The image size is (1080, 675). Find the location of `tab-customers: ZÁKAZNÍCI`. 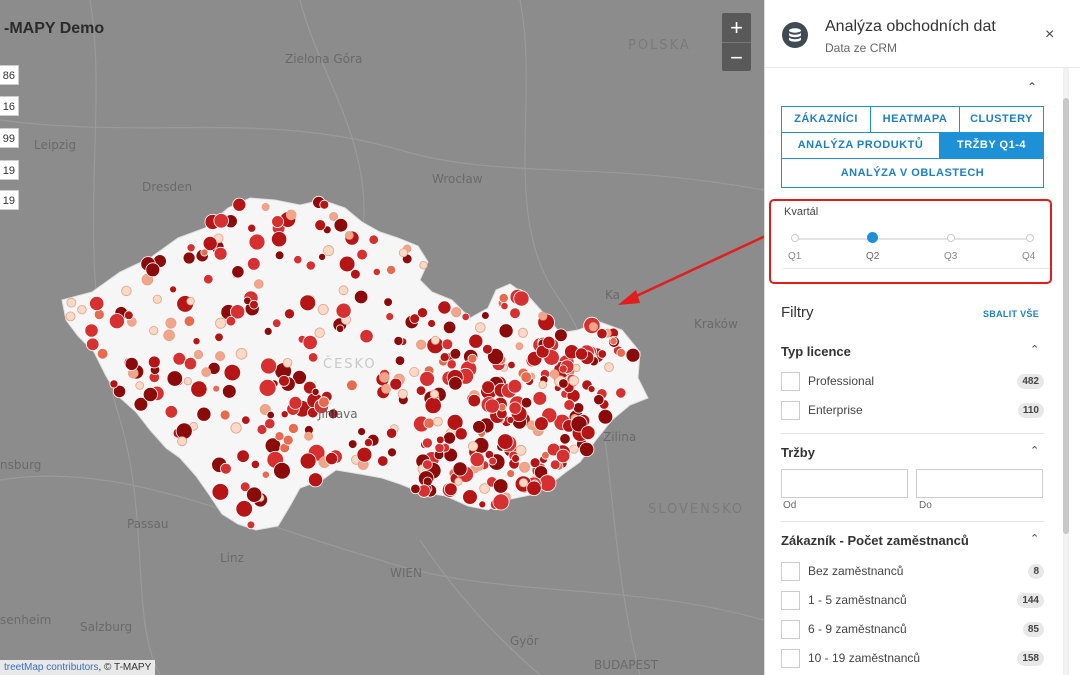

tab-customers: ZÁKAZNÍCI is located at coordinates (826, 119).